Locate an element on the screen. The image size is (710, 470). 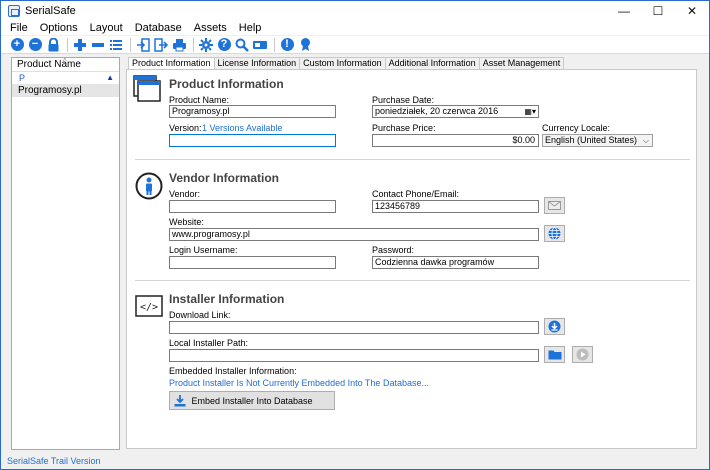
settings-icon is located at coordinates (206, 45).